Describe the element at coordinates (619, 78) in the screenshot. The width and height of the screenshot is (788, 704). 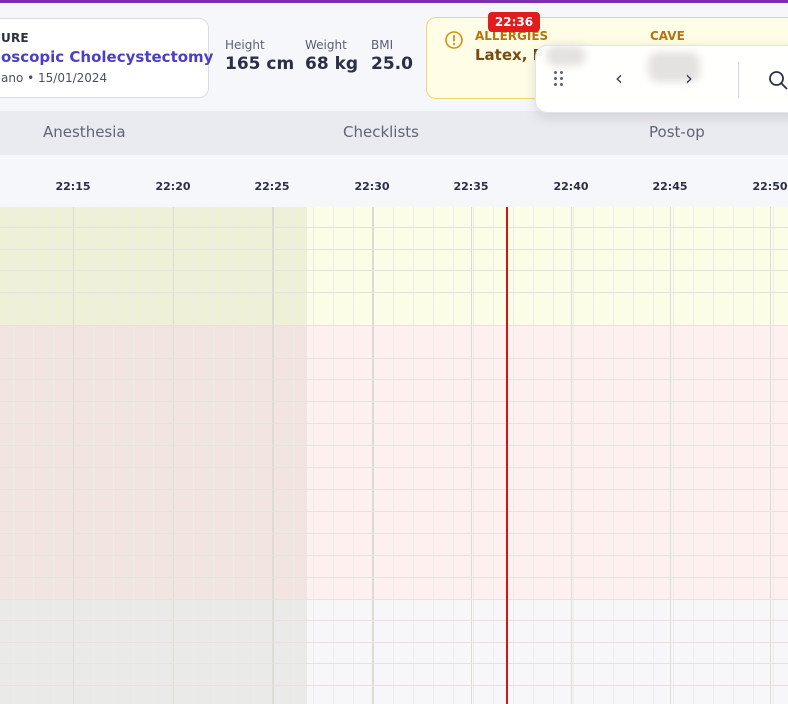
I see `previous-button: ‹` at that location.